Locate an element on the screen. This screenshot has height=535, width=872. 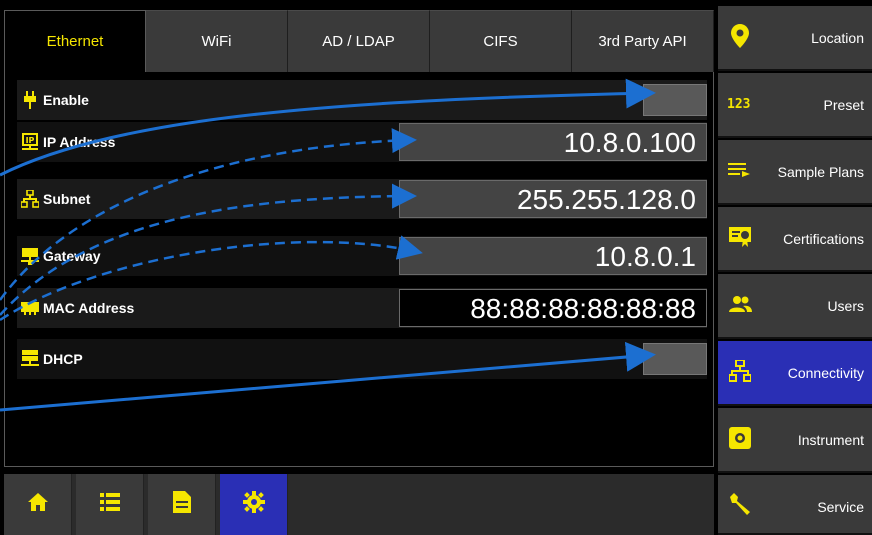
svg-text: 123 is located at coordinates (738, 103).